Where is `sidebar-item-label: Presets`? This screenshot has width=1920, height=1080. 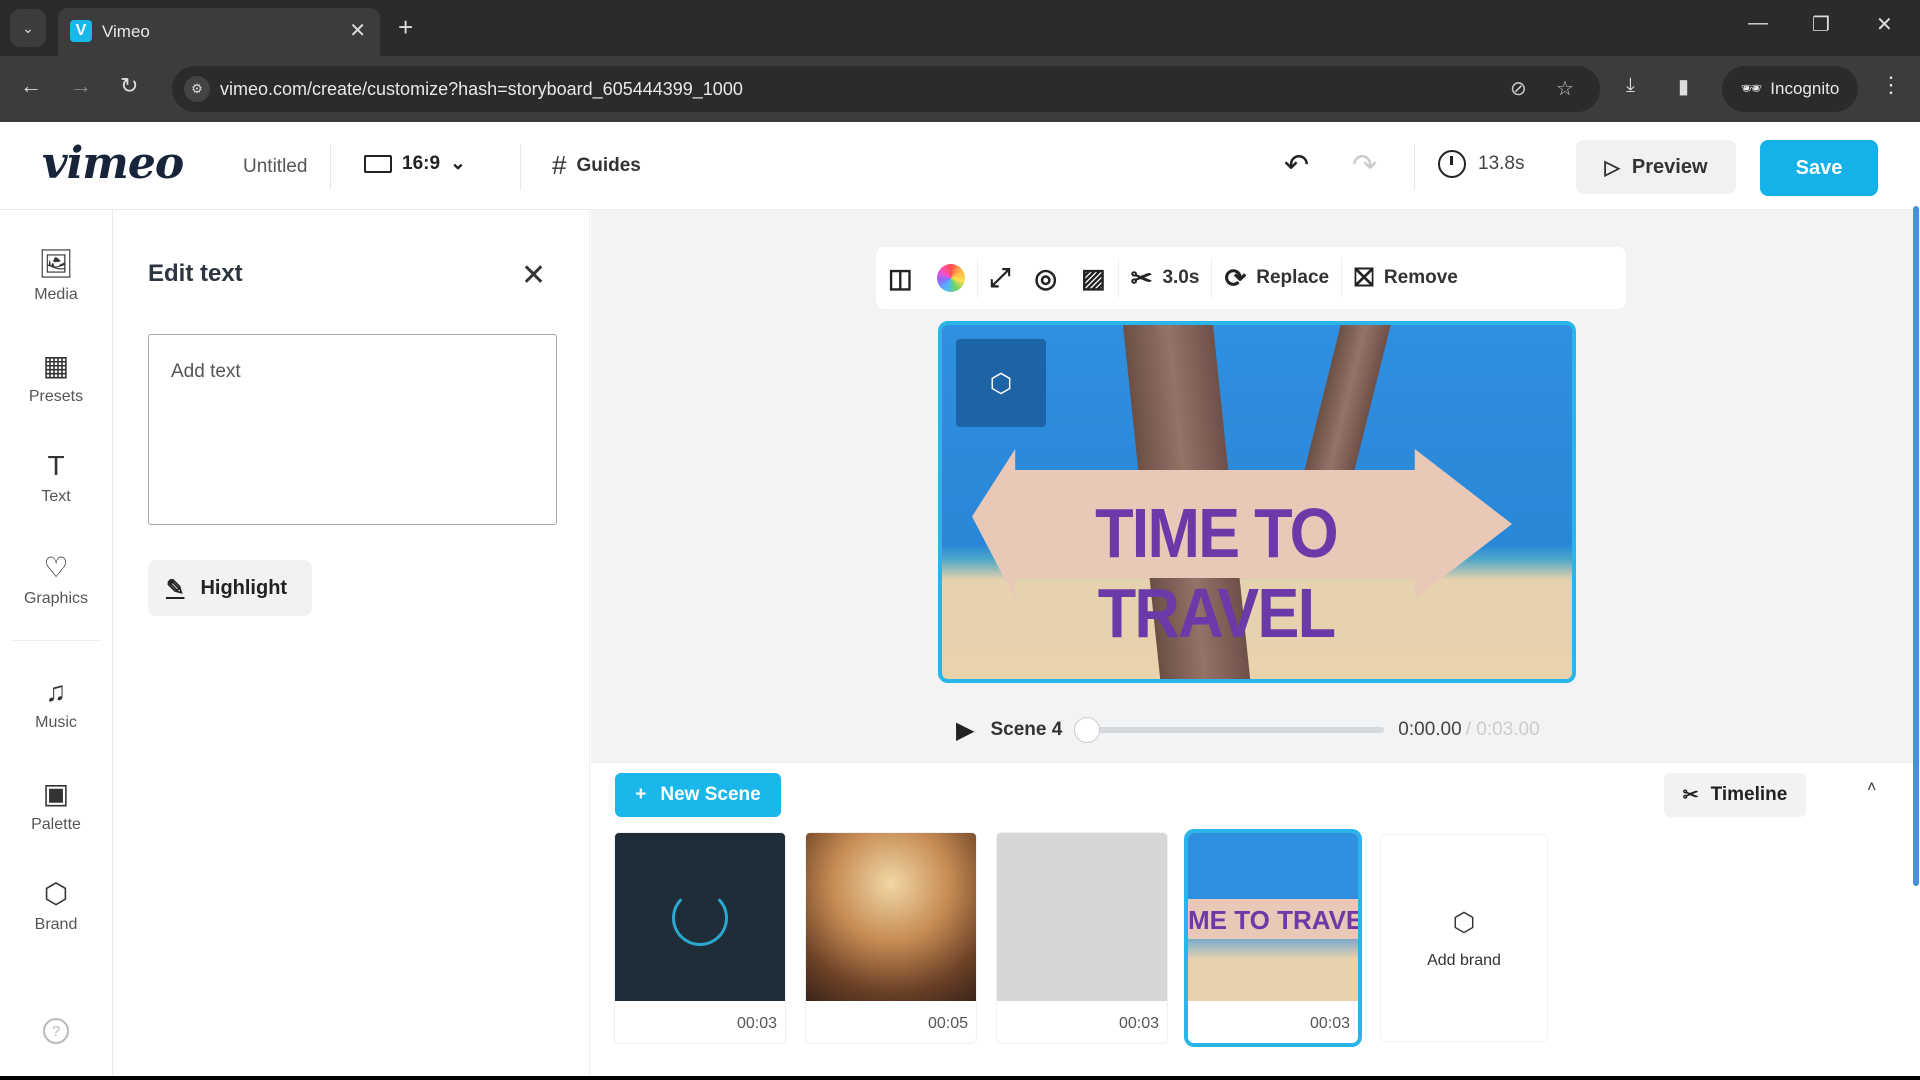
sidebar-item-label: Presets is located at coordinates (56, 396).